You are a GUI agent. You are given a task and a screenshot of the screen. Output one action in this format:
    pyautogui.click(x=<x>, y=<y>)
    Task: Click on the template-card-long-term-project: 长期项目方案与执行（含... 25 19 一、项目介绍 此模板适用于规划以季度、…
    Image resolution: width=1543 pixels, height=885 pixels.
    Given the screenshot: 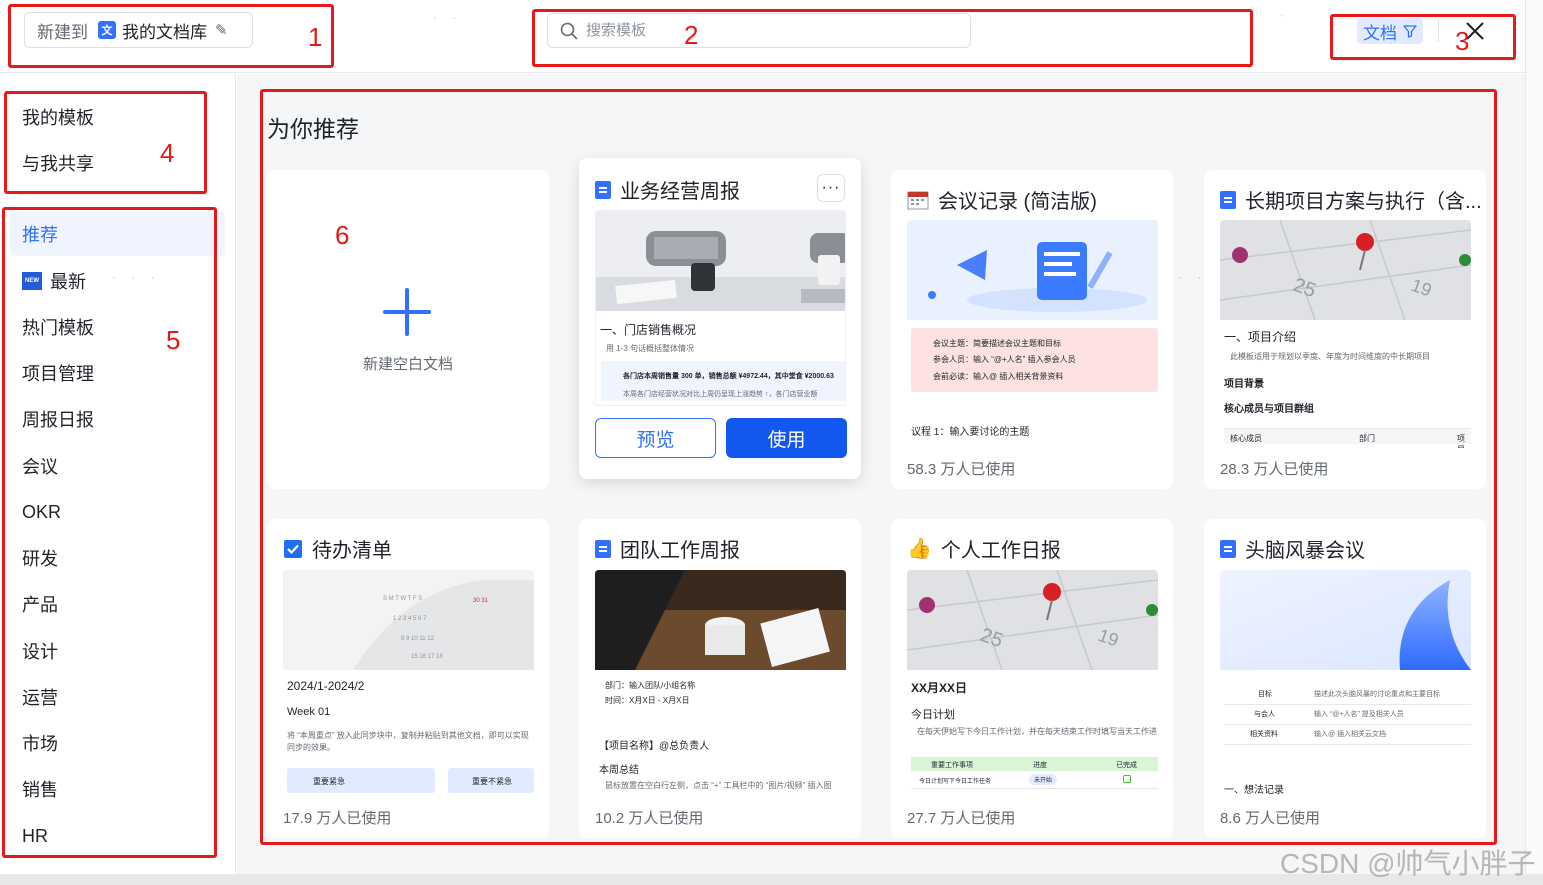 What is the action you would take?
    pyautogui.click(x=1345, y=329)
    